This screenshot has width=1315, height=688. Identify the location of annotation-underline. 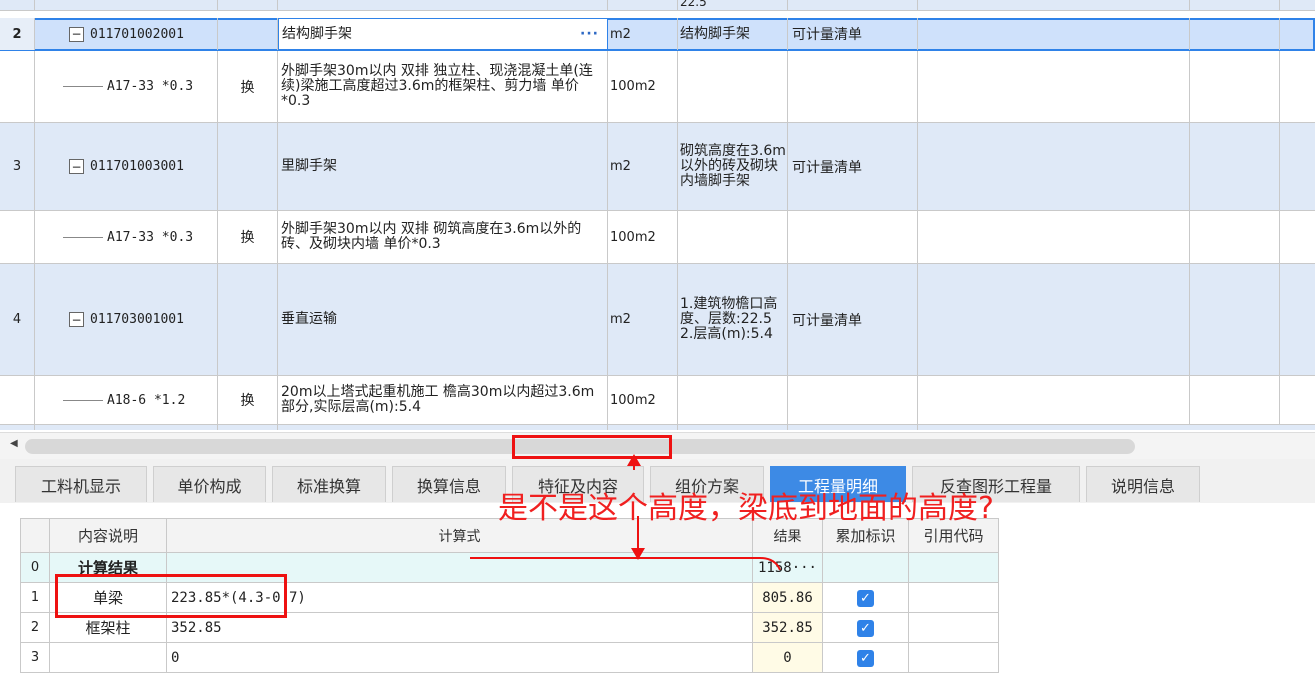
(625, 564).